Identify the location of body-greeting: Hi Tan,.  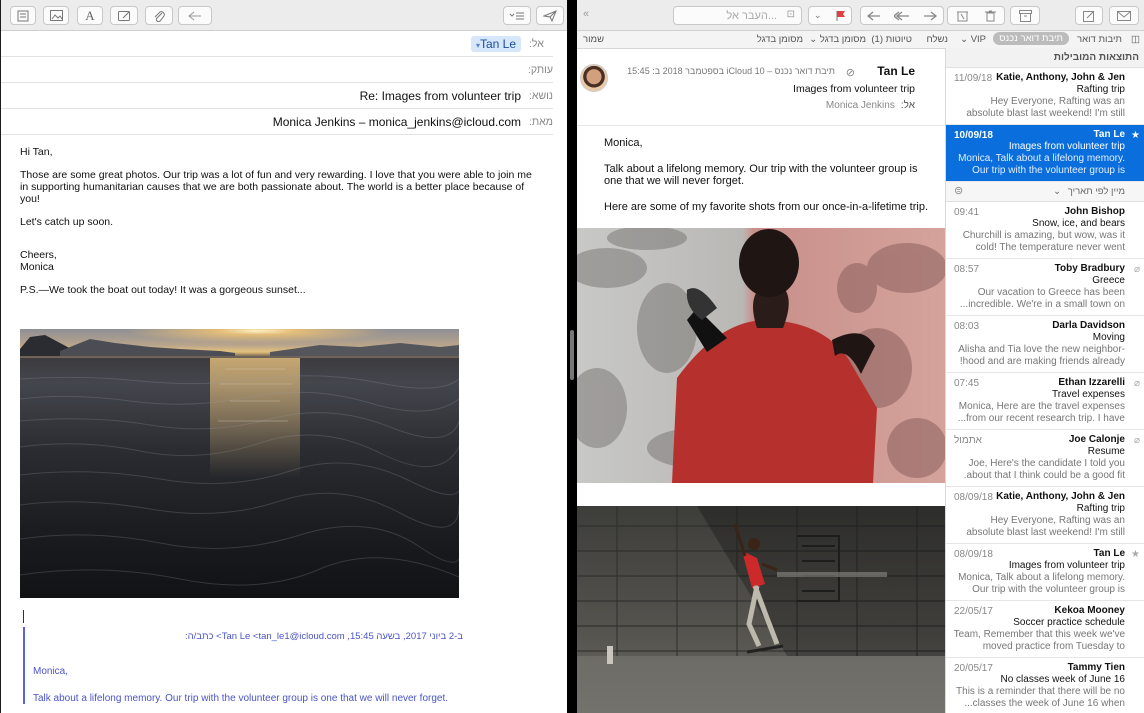
(36, 152).